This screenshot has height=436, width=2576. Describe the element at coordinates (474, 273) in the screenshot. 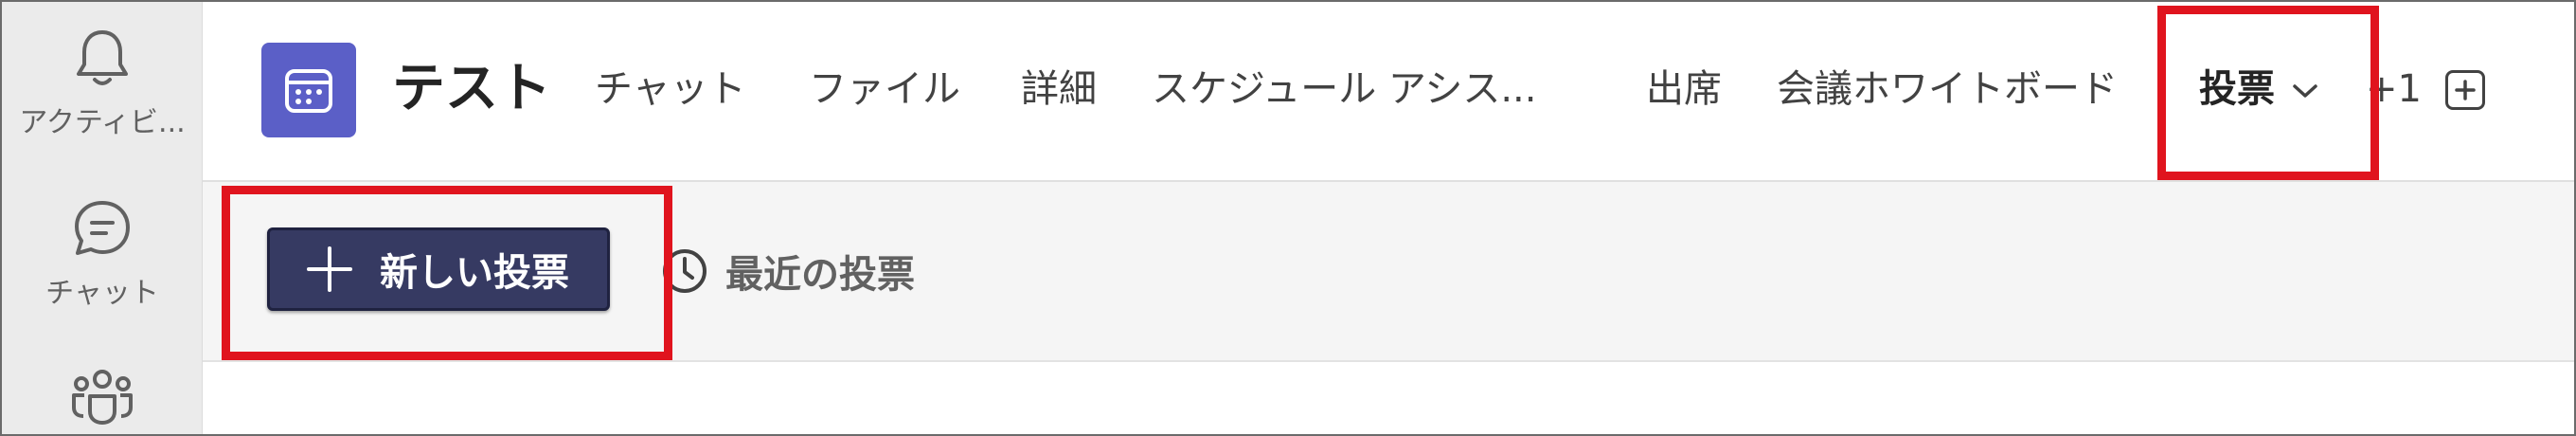

I see `new-poll-label: 新しい投票` at that location.